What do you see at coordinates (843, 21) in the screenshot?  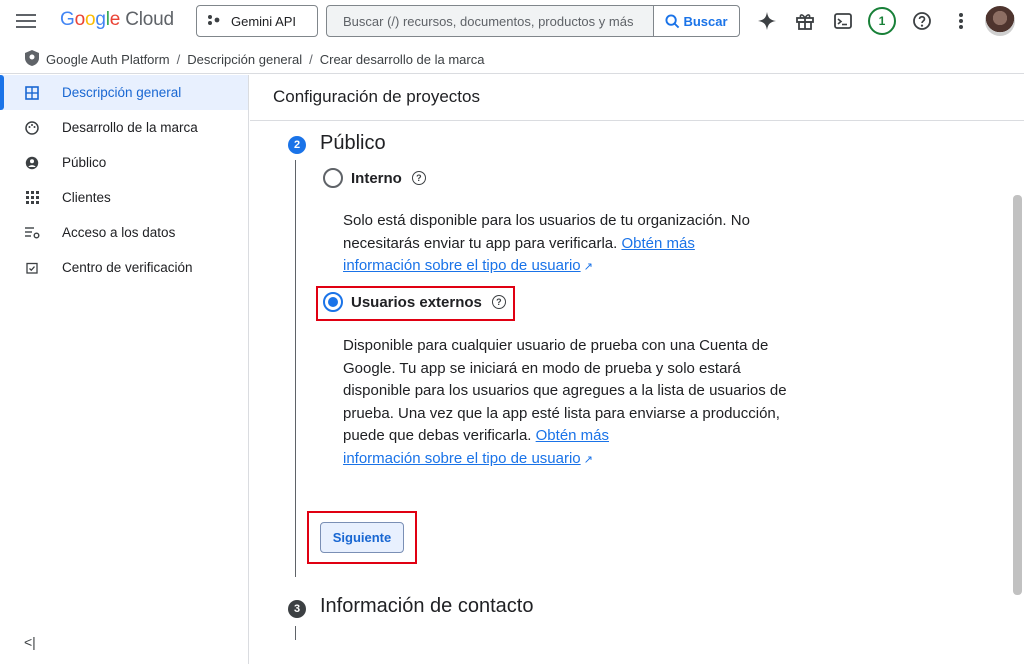 I see `terminal-icon` at bounding box center [843, 21].